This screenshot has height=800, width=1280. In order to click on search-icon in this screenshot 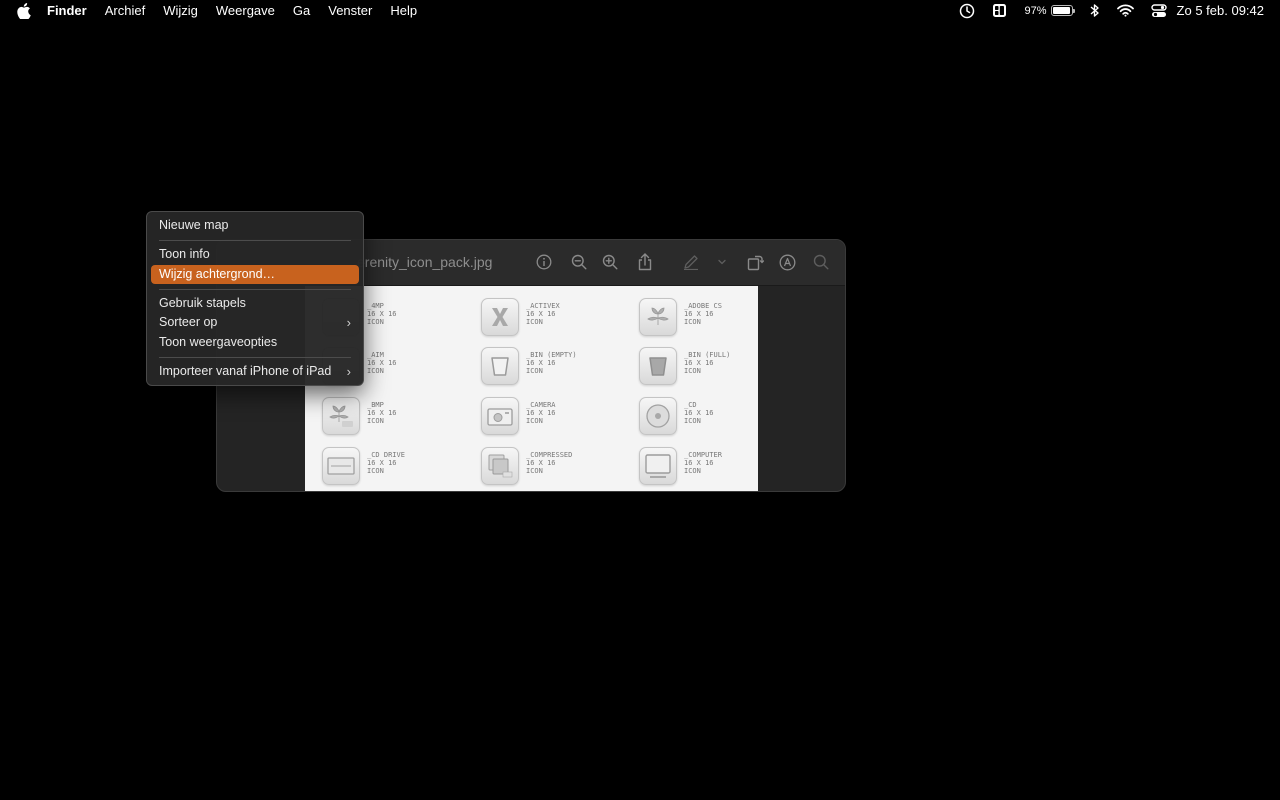, I will do `click(821, 262)`.